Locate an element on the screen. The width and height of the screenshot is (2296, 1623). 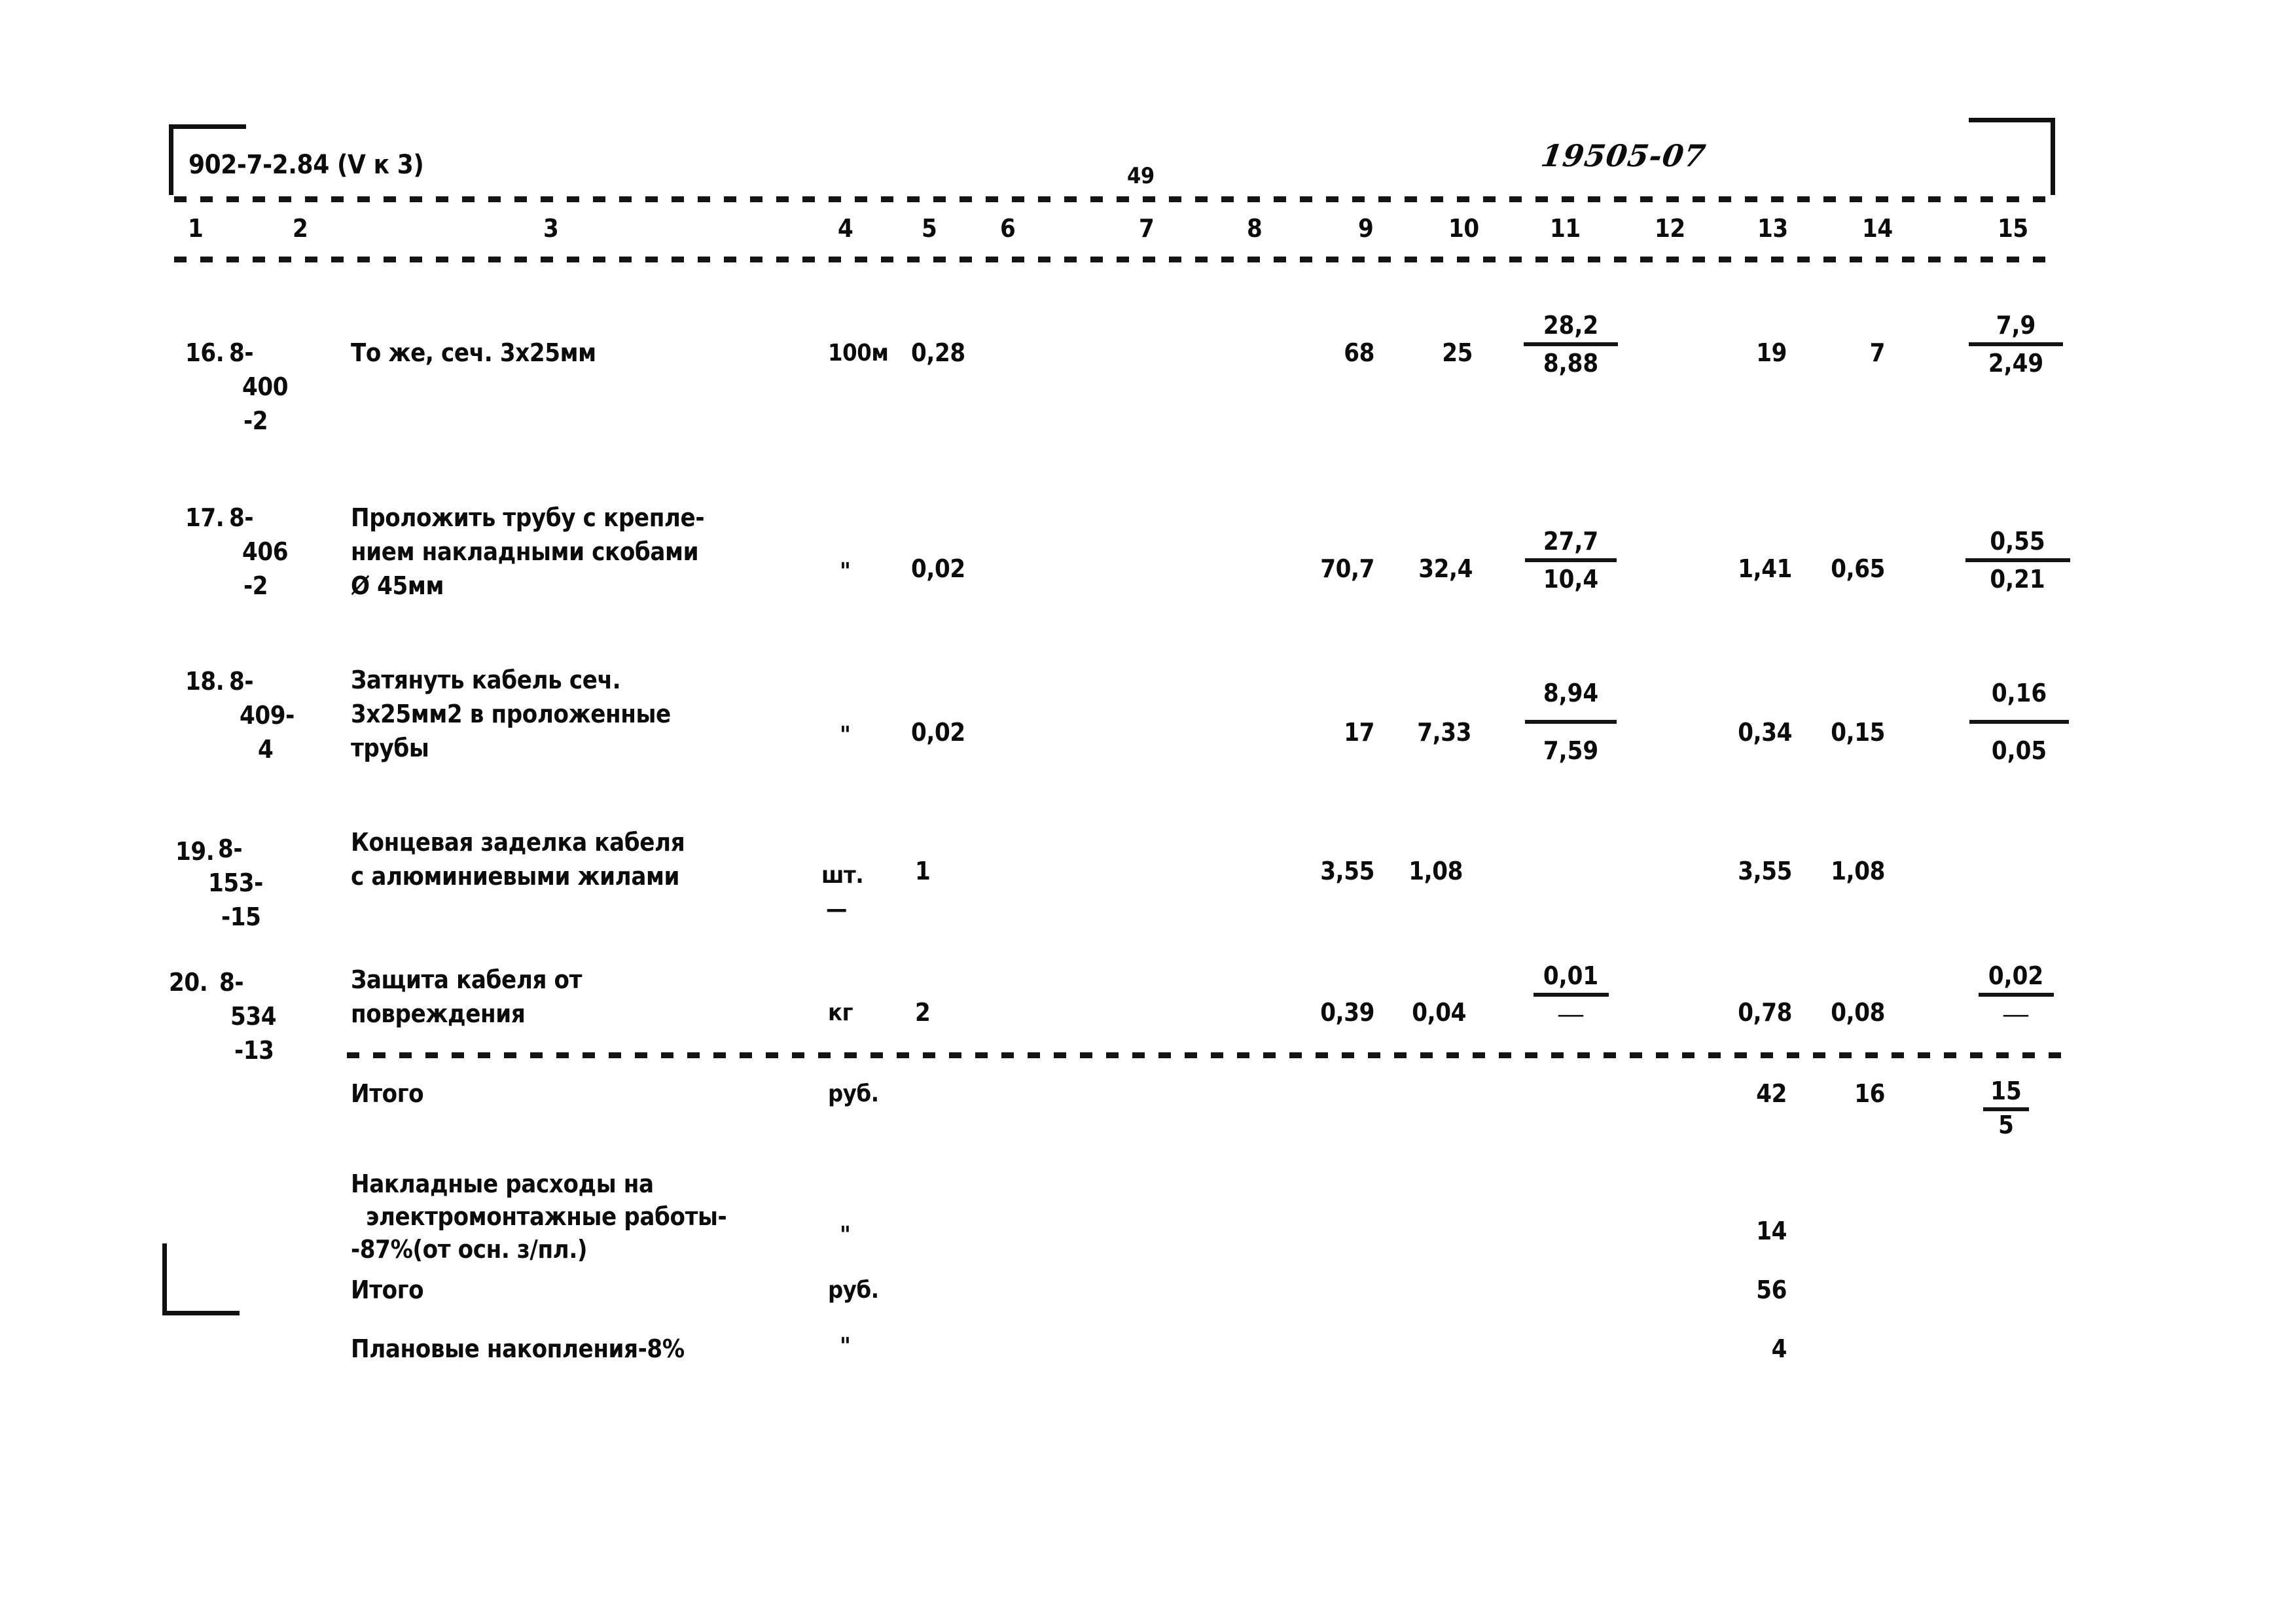
col-header-10: 10 is located at coordinates (1463, 228).